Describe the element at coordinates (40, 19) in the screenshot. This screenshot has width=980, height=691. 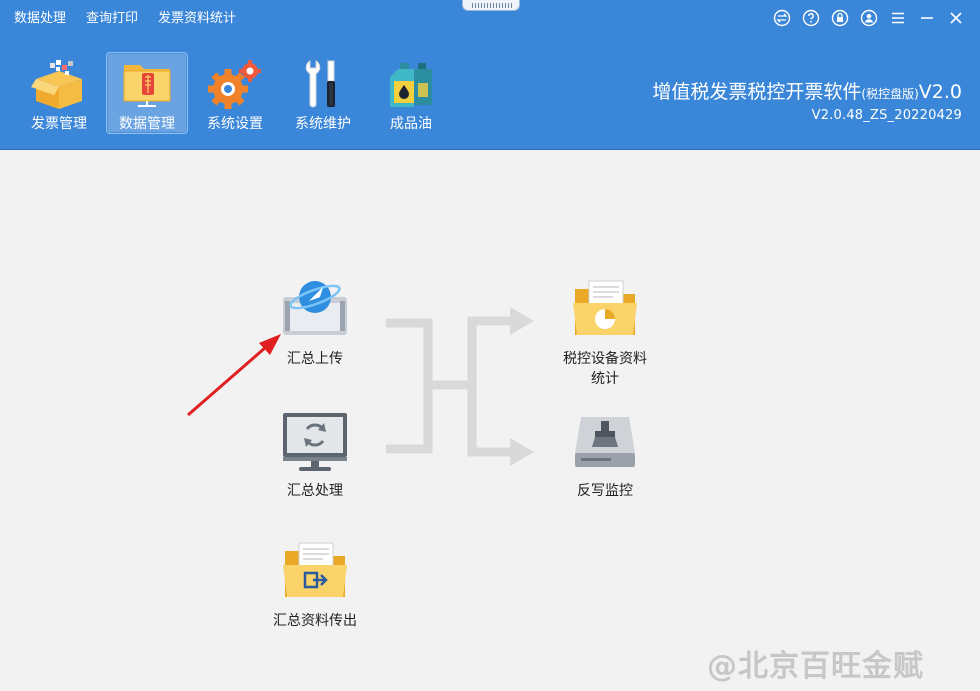
I see `menu-data-processing: 数据处理` at that location.